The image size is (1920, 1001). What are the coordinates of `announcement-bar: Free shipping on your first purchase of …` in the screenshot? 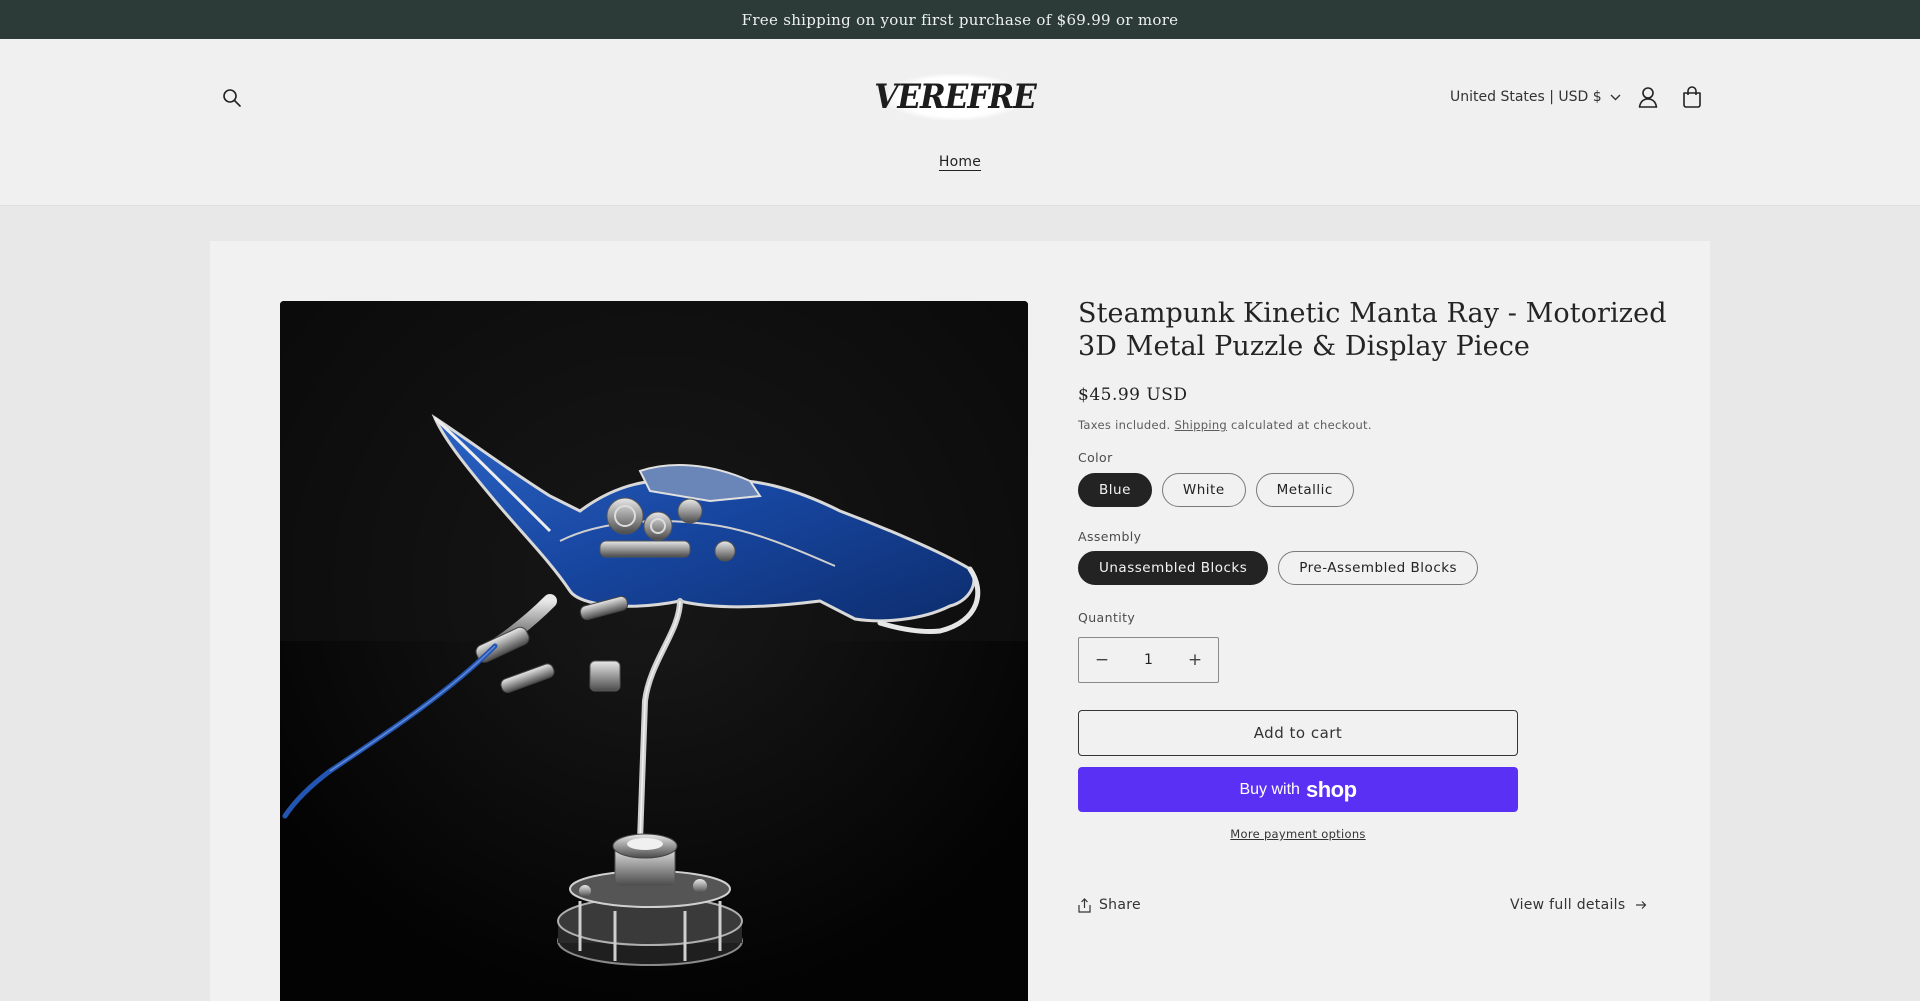 It's located at (960, 19).